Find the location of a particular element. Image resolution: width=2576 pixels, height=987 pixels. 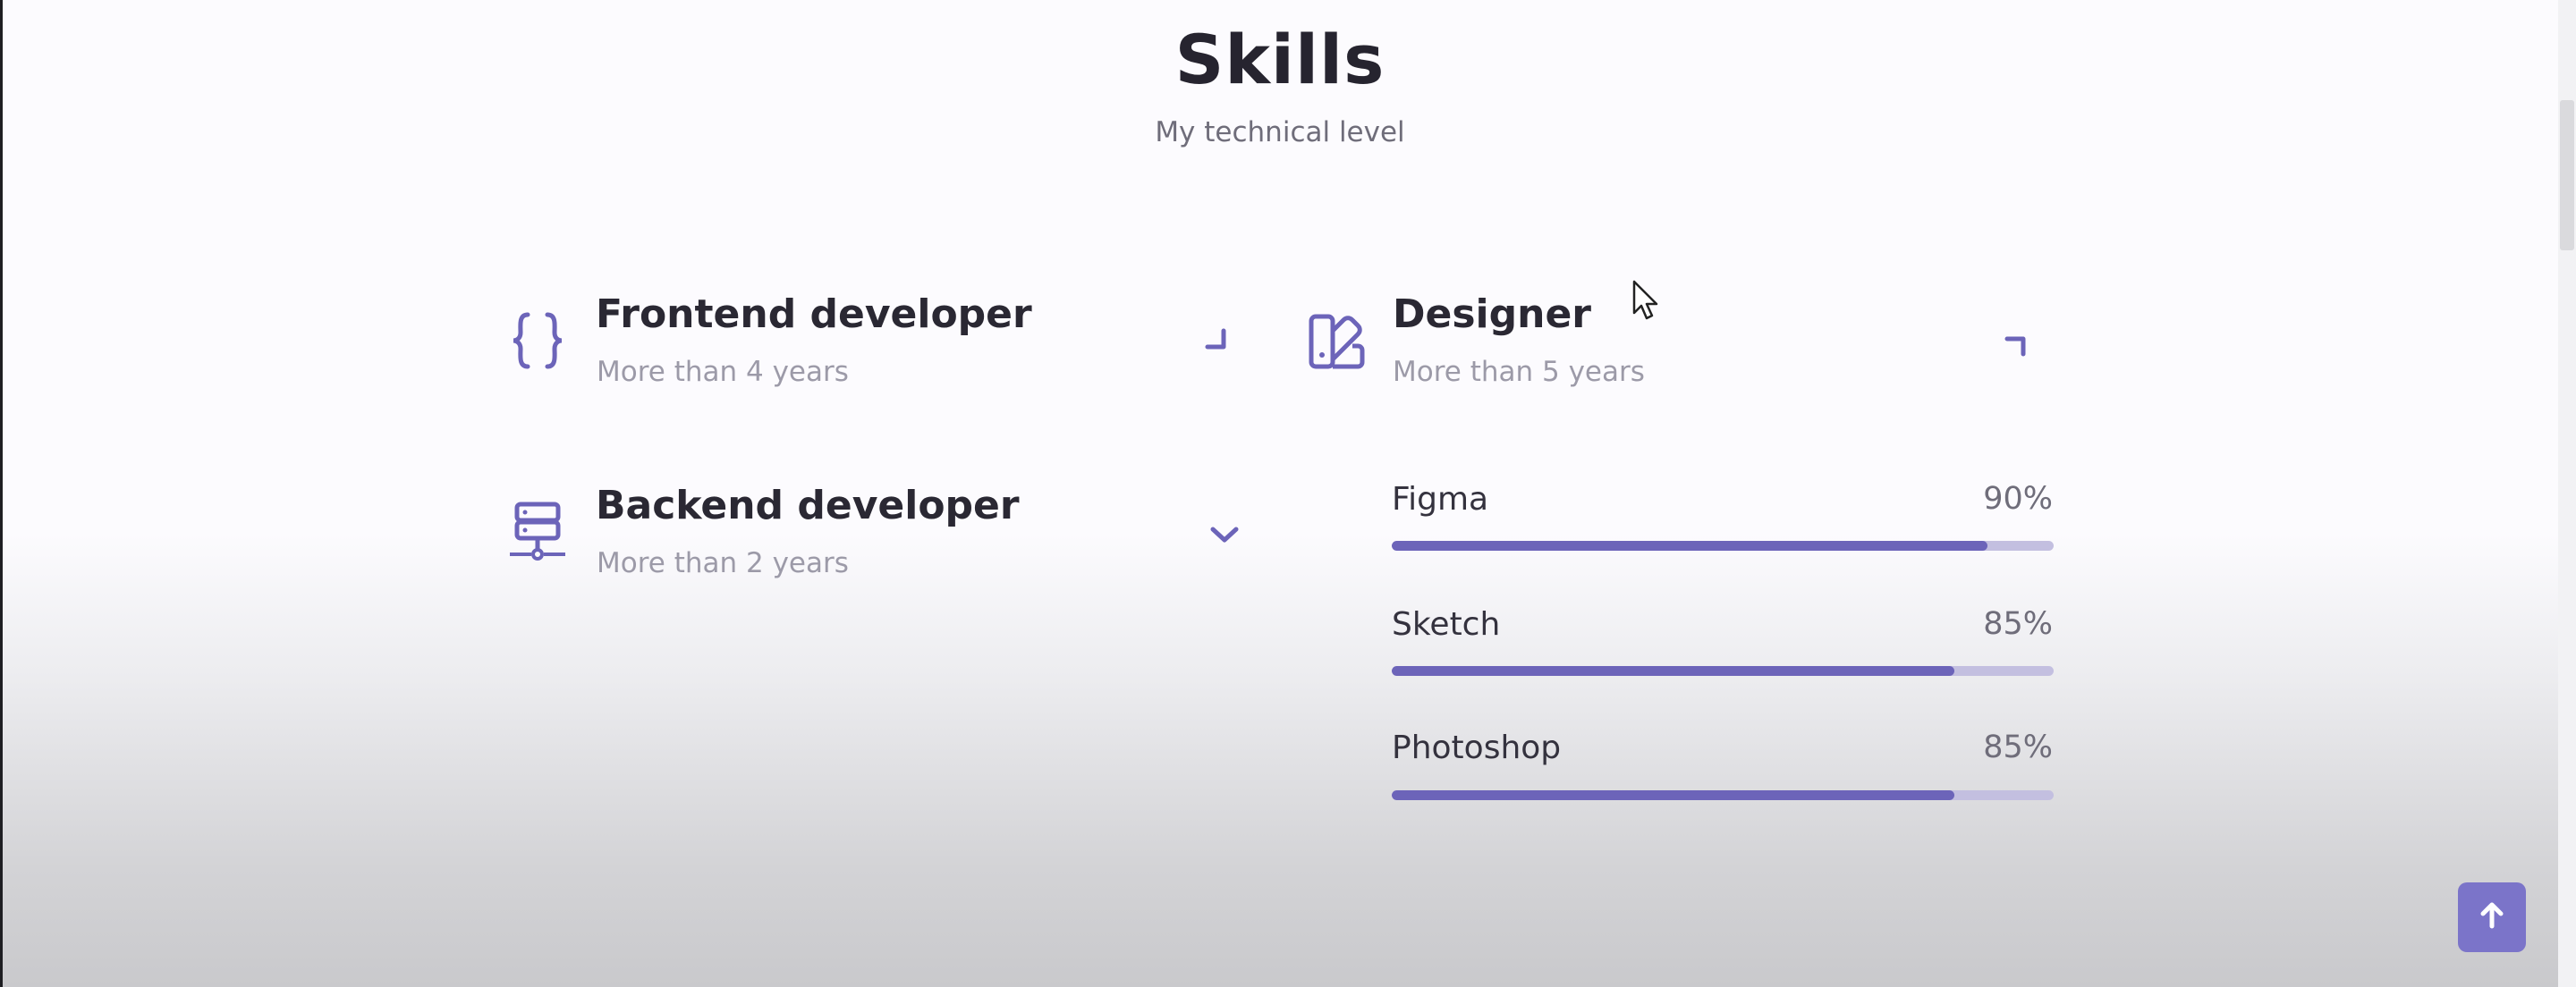

skill-subtitle: More than 5 years is located at coordinates (1519, 372).